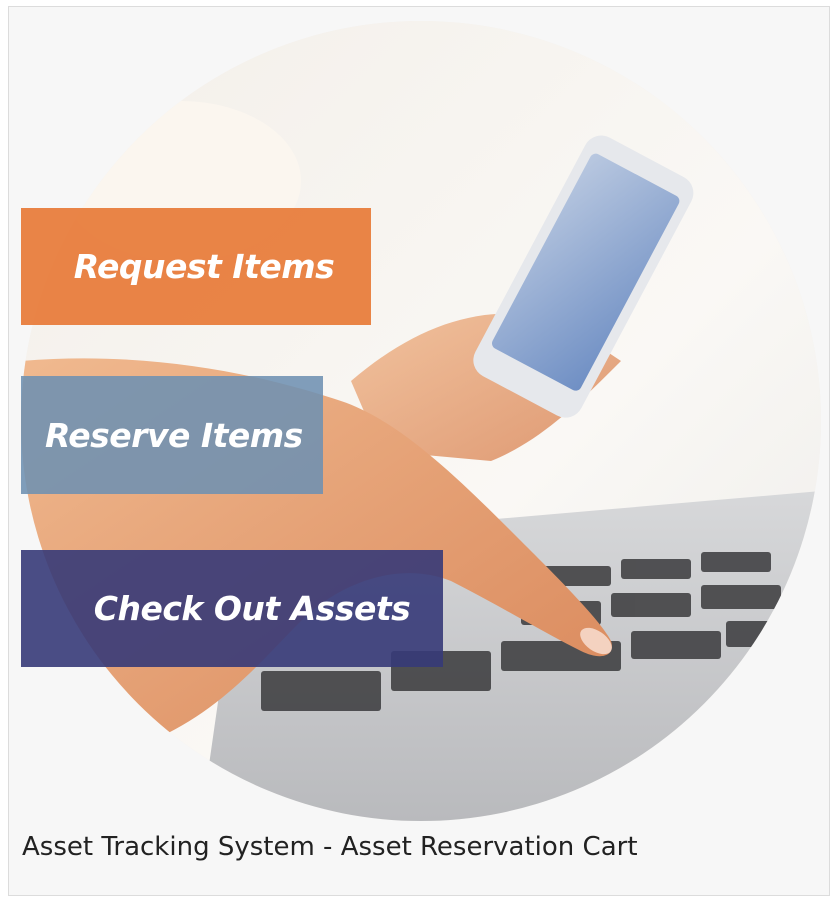 The image size is (840, 900). I want to click on reserve-items-label: Reserve Items, so click(174, 435).